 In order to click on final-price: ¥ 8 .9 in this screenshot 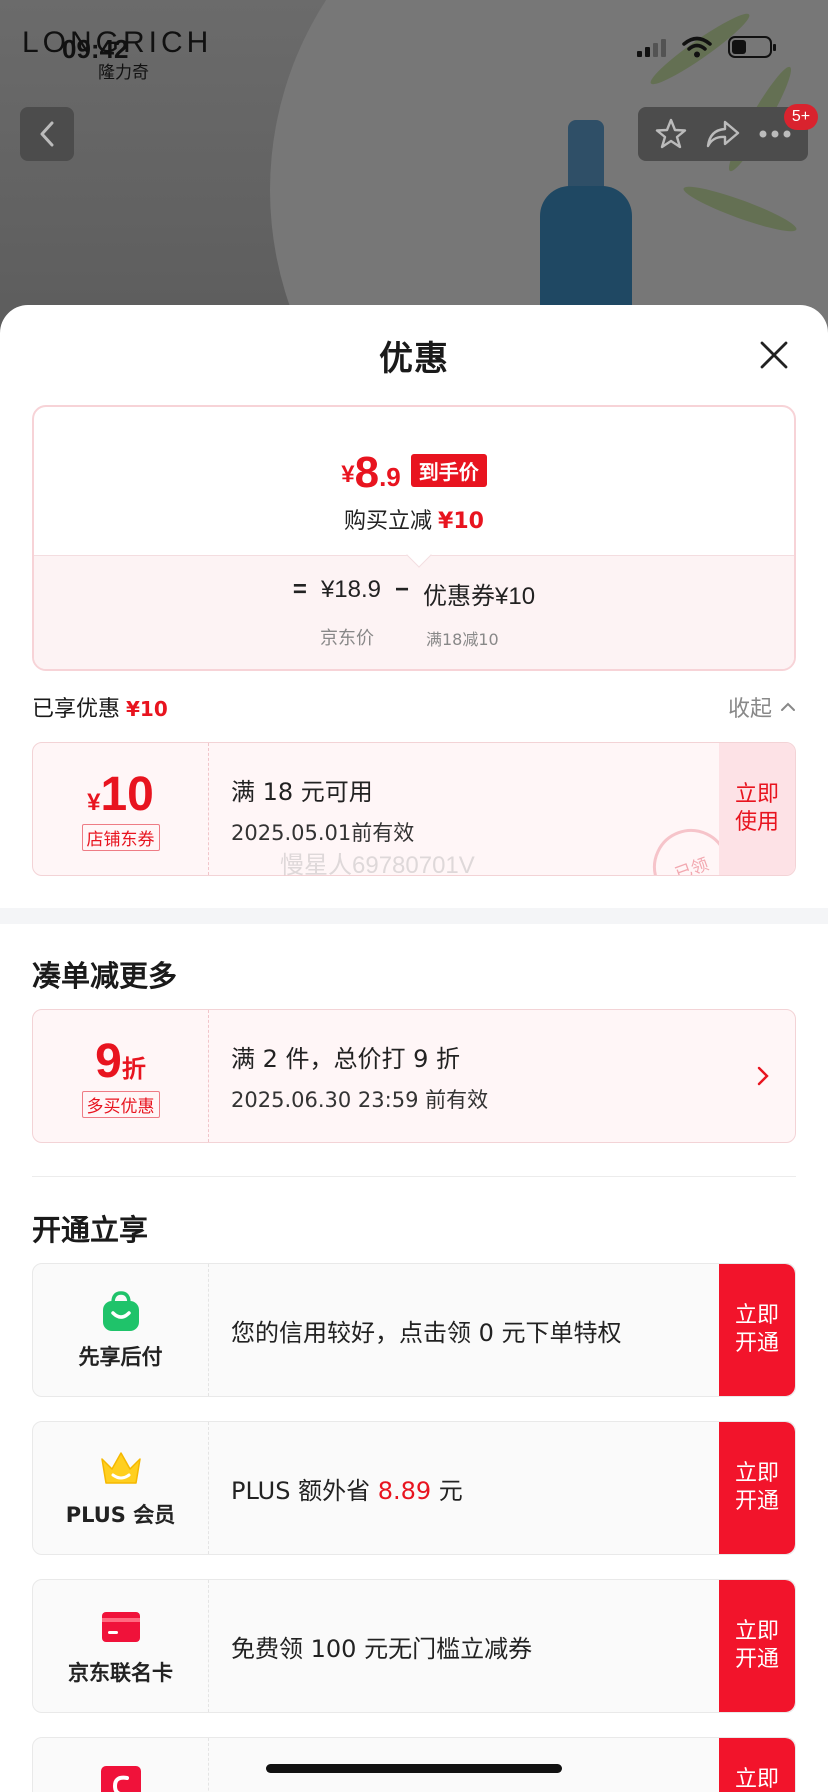, I will do `click(371, 472)`.